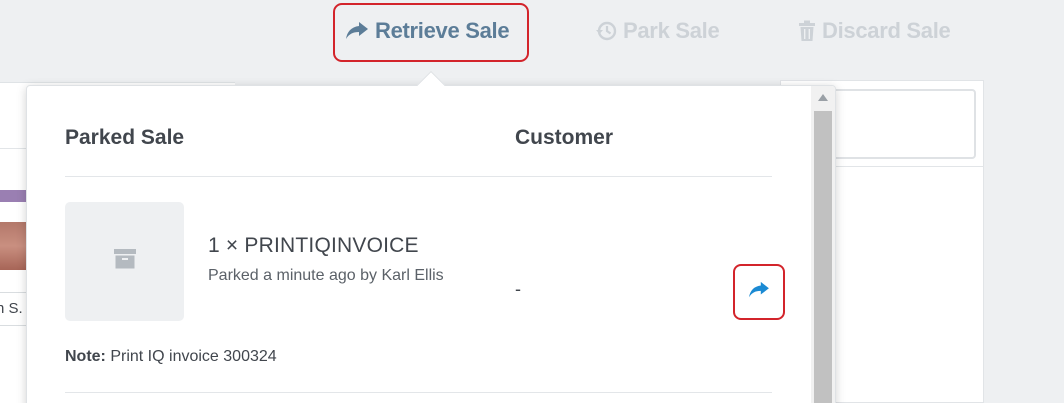 This screenshot has width=1064, height=403. What do you see at coordinates (898, 124) in the screenshot?
I see `customer-search-field` at bounding box center [898, 124].